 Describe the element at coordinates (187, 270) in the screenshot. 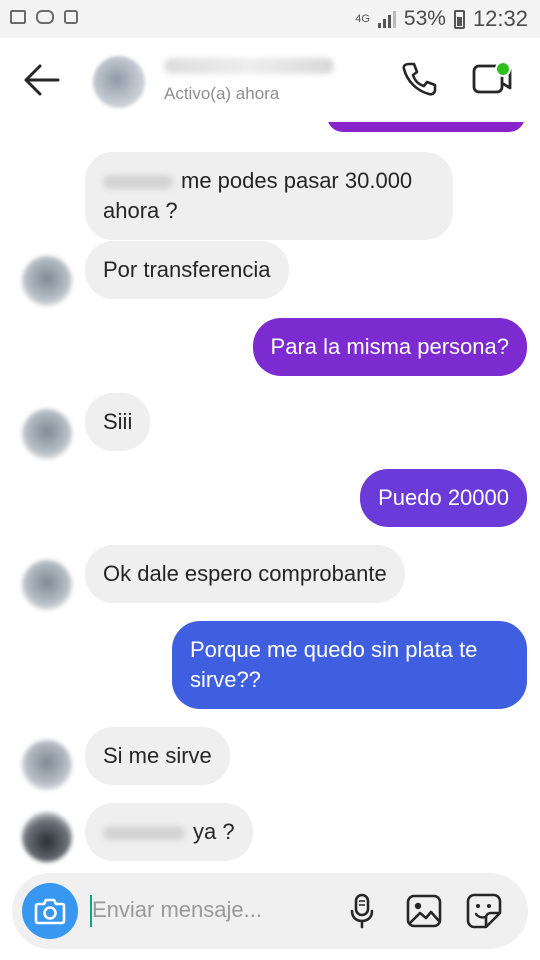

I see `message-bubble-incoming: Por transferencia` at that location.